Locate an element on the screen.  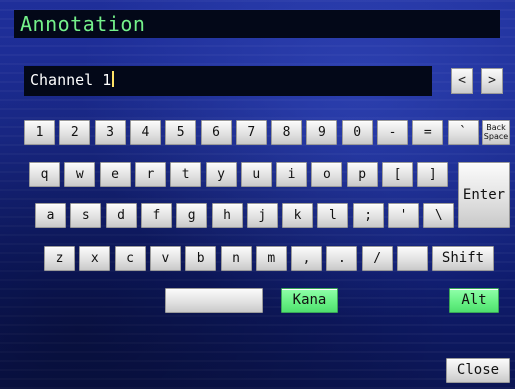
page-title: Annotation is located at coordinates (83, 24).